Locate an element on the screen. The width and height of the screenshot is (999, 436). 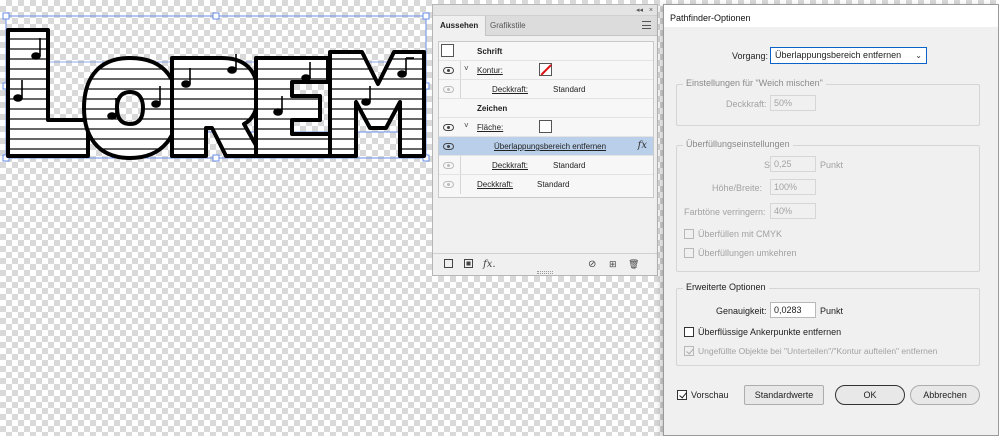
cancel-button: Abbrechen is located at coordinates (945, 395).